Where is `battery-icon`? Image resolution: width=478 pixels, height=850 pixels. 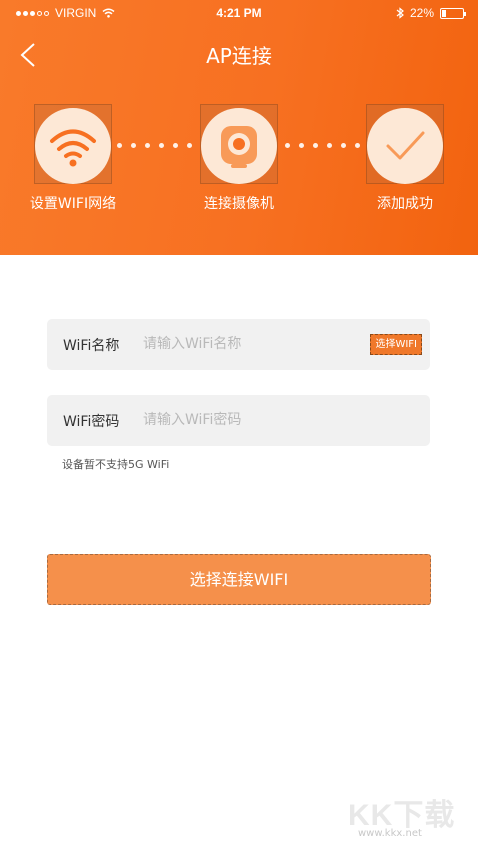
battery-icon is located at coordinates (453, 13).